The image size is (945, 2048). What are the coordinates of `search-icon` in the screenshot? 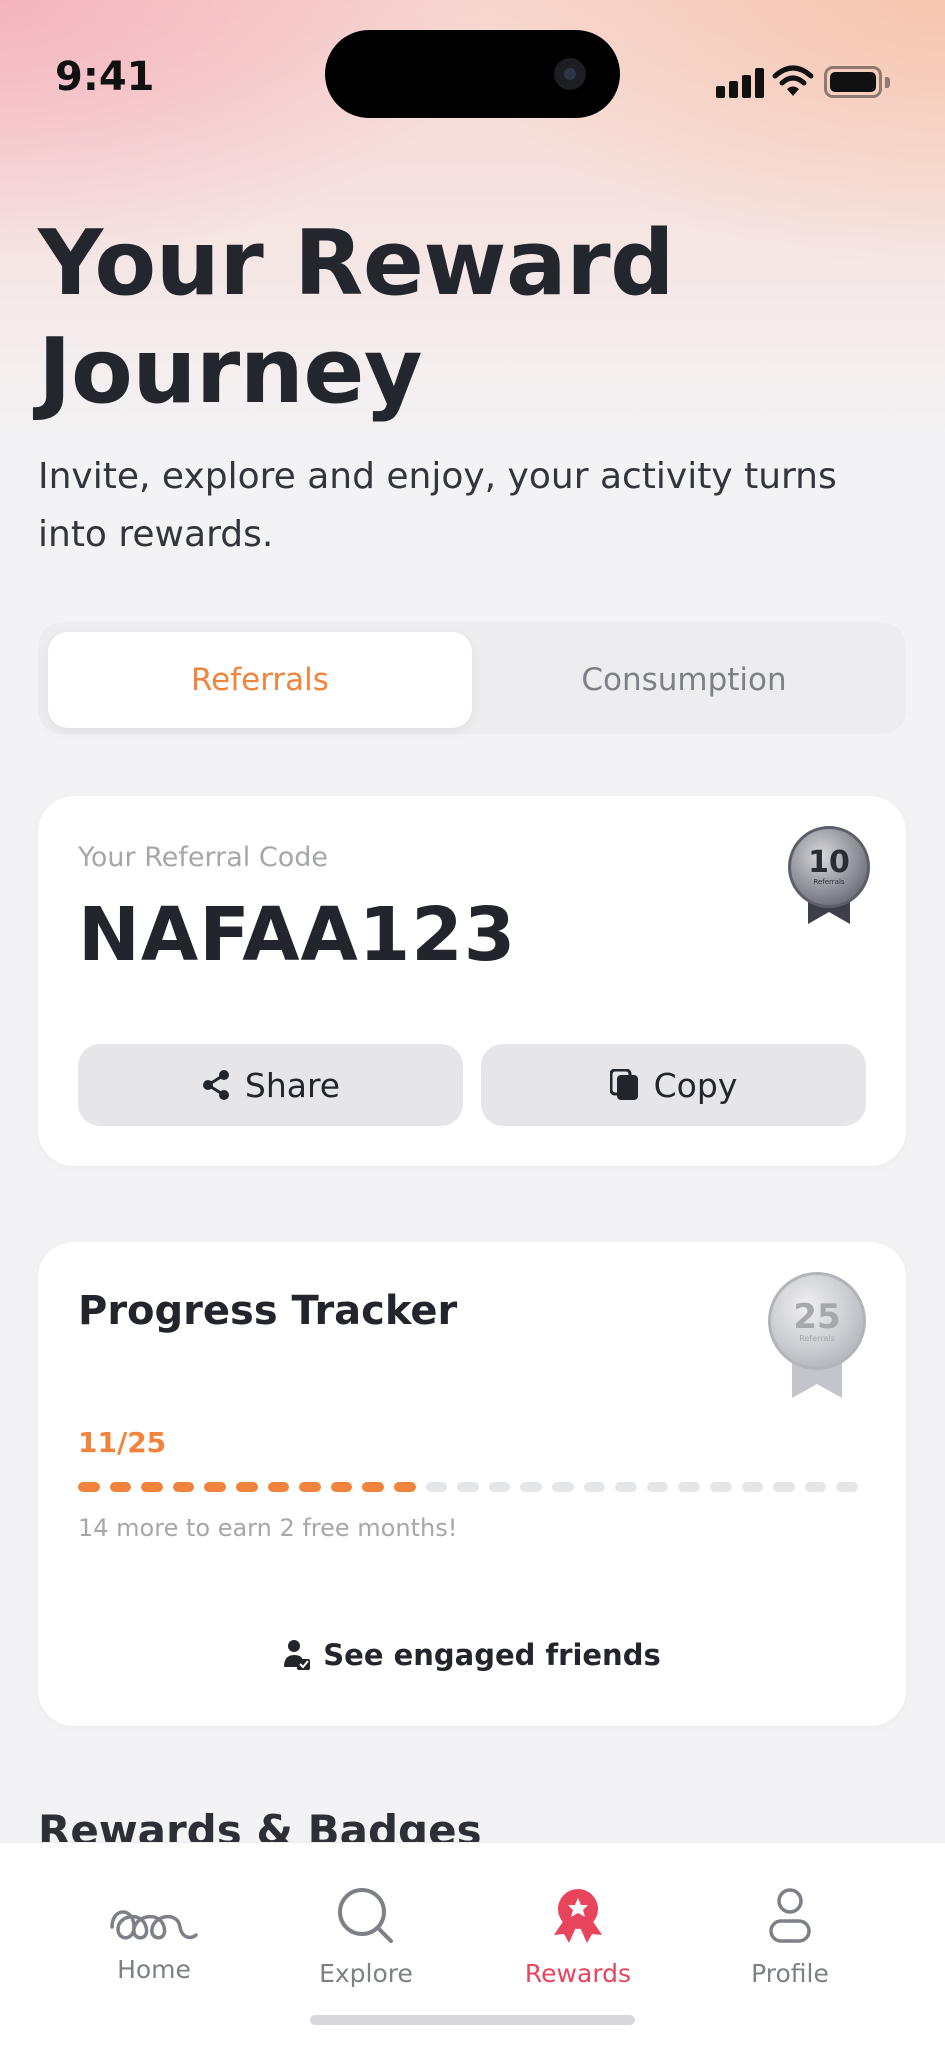 It's located at (366, 1916).